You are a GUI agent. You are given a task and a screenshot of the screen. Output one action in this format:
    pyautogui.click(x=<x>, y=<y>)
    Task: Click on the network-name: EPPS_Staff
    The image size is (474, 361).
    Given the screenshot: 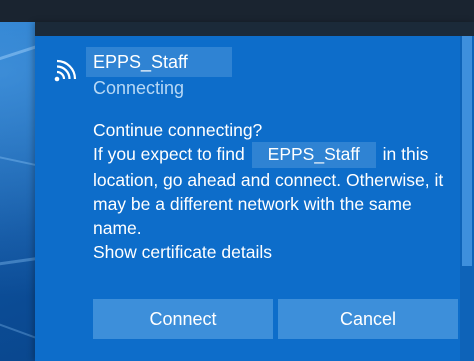 What is the action you would take?
    pyautogui.click(x=159, y=62)
    